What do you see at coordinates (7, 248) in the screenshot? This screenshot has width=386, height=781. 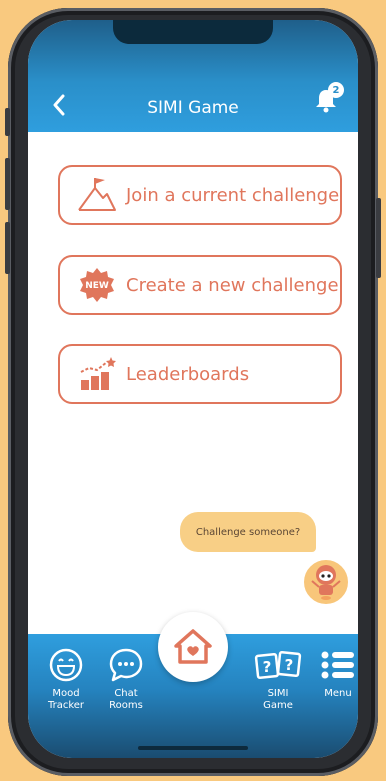 I see `volume-down-button` at bounding box center [7, 248].